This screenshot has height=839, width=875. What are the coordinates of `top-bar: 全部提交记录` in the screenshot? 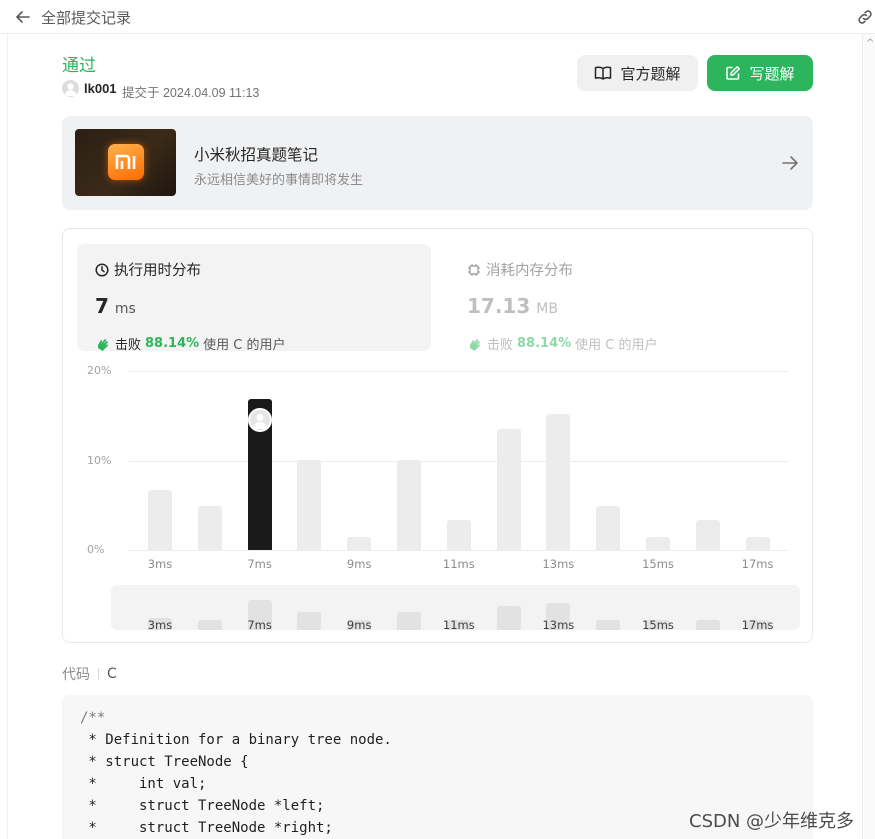 It's located at (437, 17).